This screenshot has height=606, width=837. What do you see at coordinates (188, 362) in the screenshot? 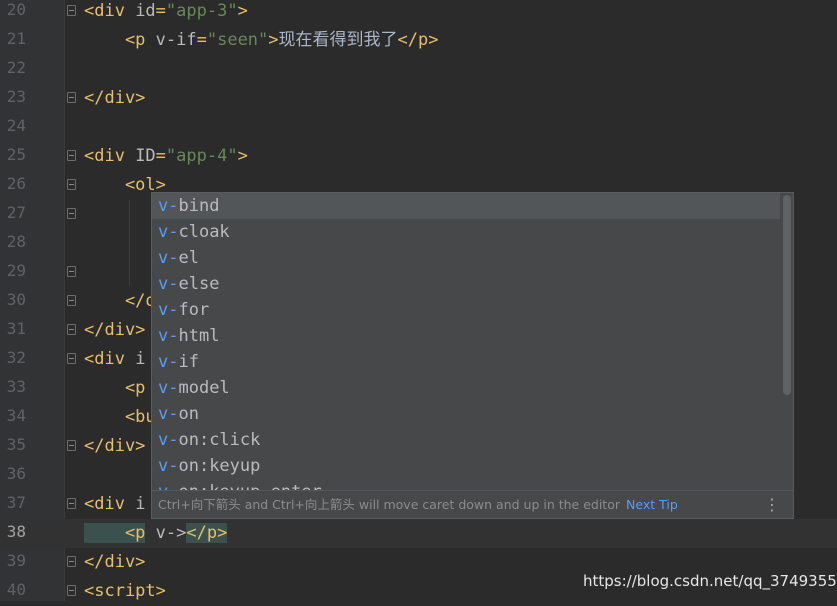
I see `completion-item-label: if` at bounding box center [188, 362].